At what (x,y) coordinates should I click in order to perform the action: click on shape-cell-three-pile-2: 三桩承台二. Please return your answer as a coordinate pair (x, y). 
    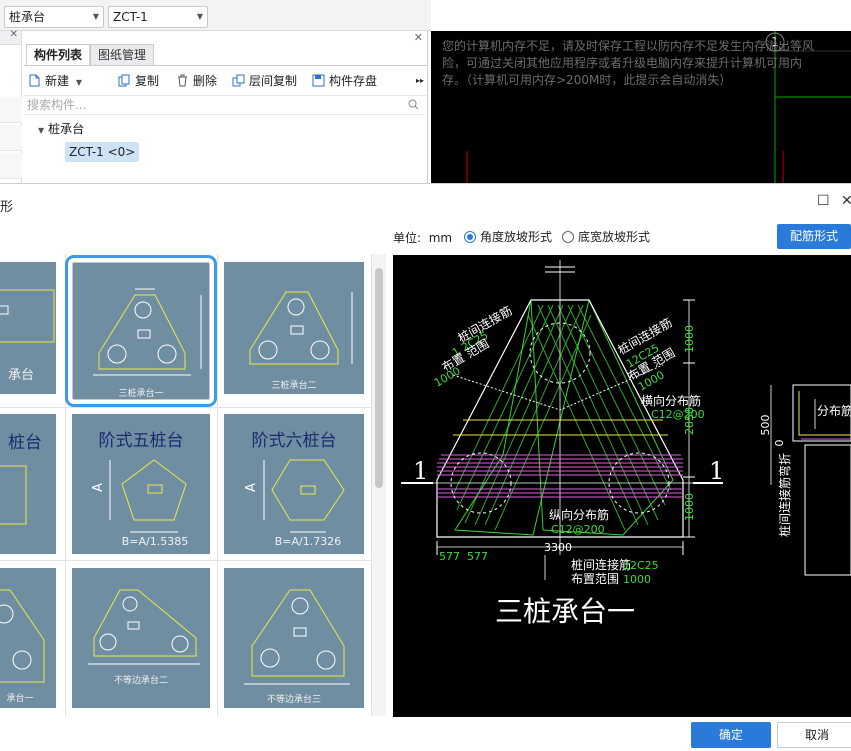
    Looking at the image, I should click on (294, 328).